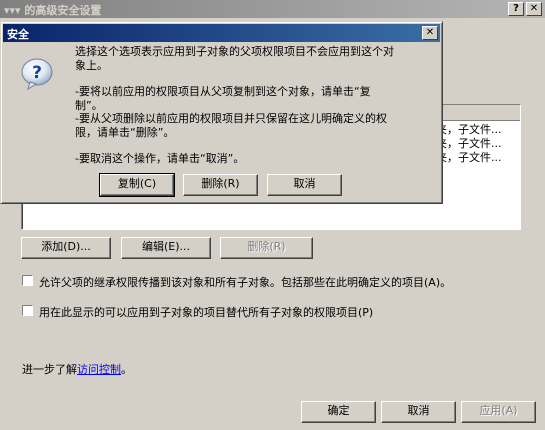  Describe the element at coordinates (137, 185) in the screenshot. I see `copy-button: 复制(C)` at that location.